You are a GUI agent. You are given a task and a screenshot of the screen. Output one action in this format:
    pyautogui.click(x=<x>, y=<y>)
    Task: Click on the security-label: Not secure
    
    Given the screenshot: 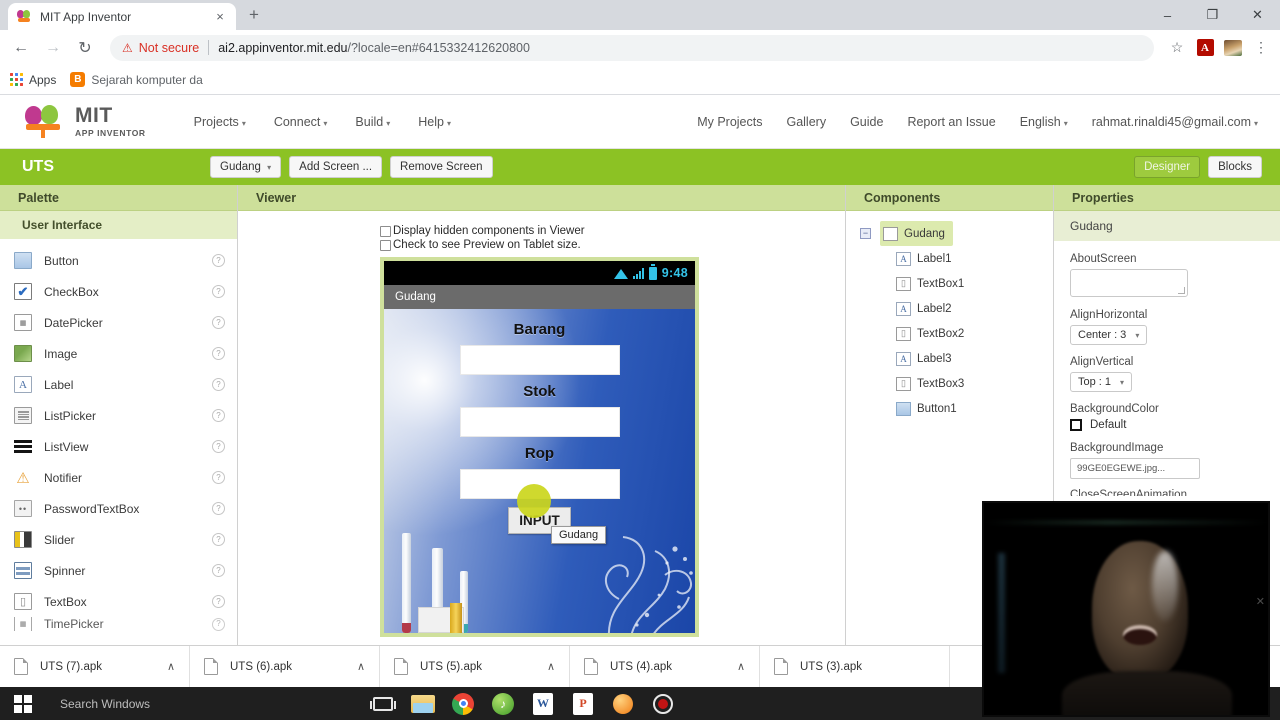 What is the action you would take?
    pyautogui.click(x=169, y=48)
    